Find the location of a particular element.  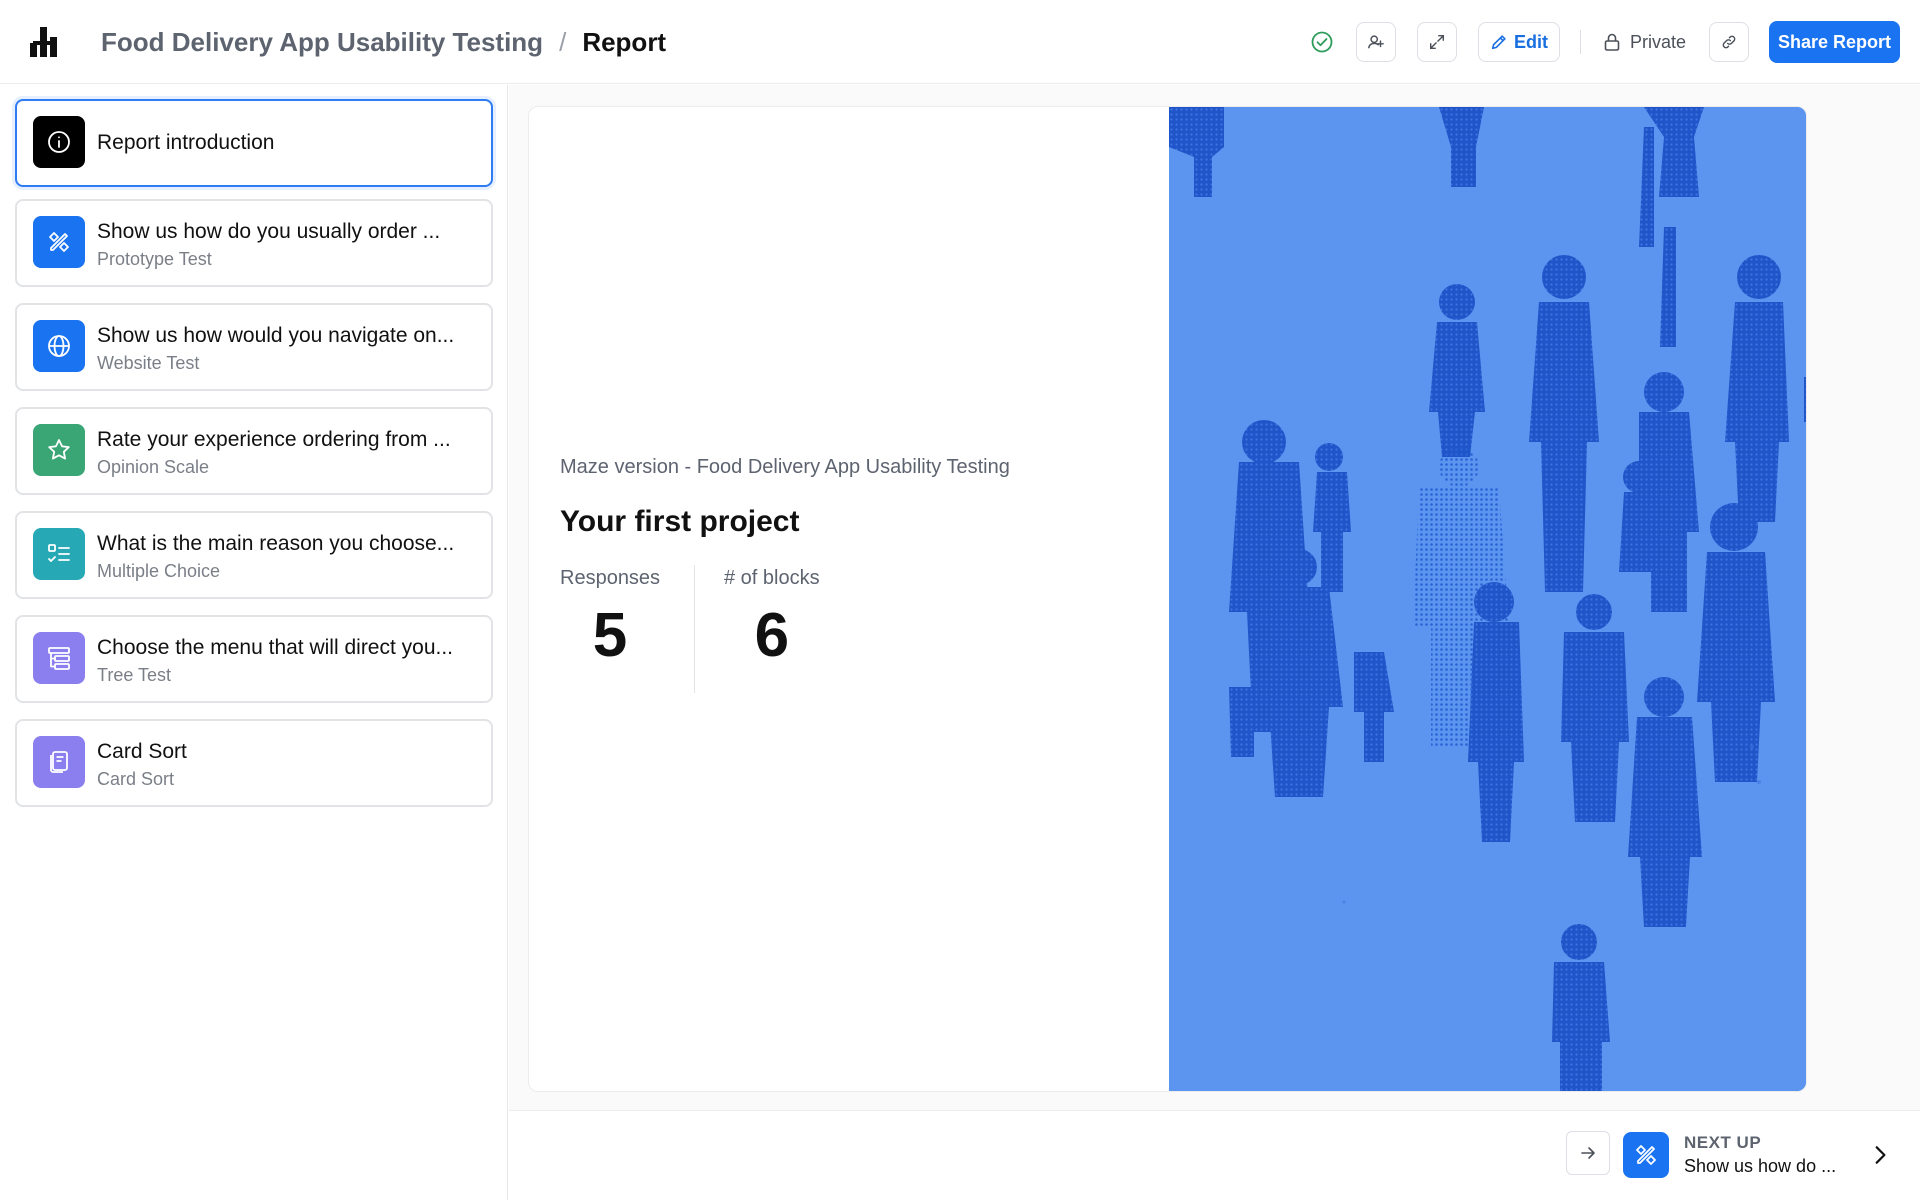

sidebar-item-type: Card Sort is located at coordinates (136, 779).